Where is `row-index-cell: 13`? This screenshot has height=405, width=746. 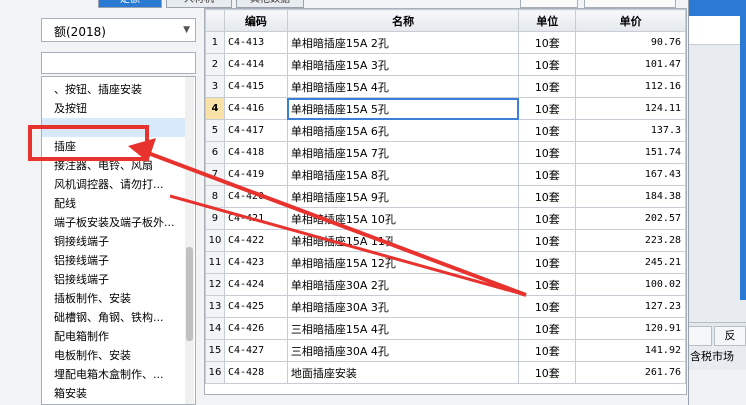
row-index-cell: 13 is located at coordinates (215, 306).